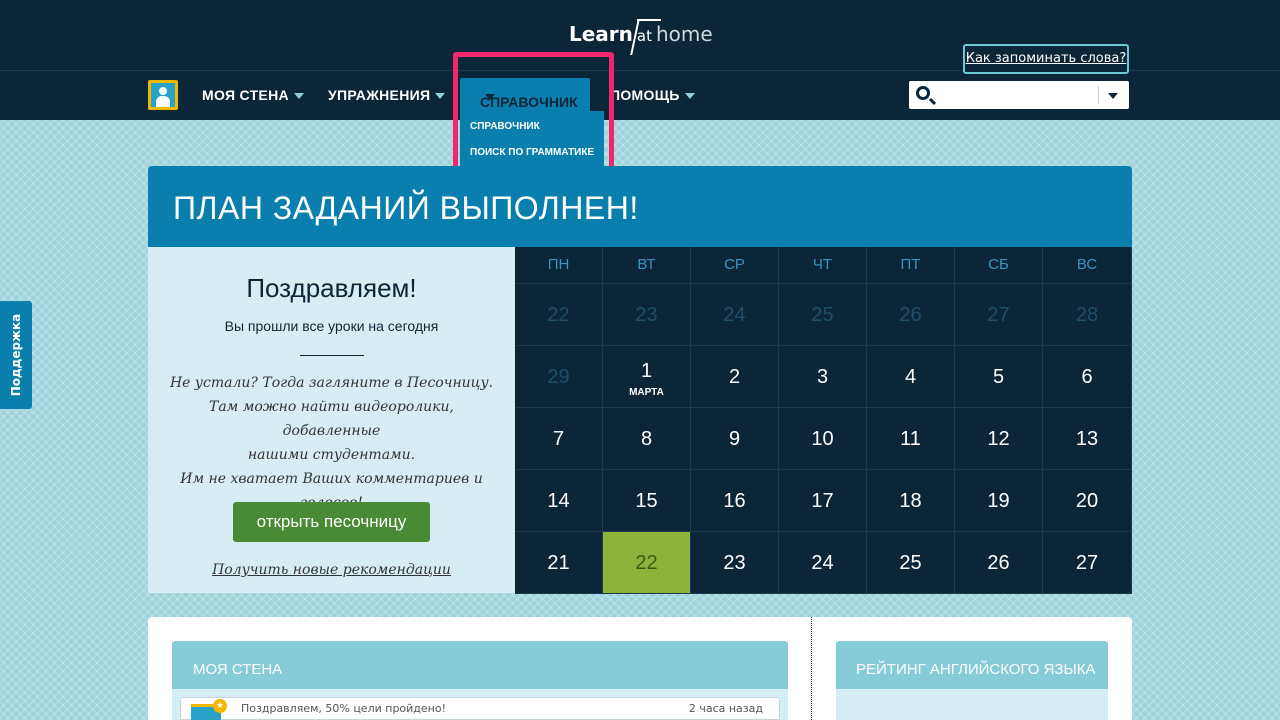  I want to click on plan-title: ПЛАН ЗАДАНИЙ ВЫПОЛНЕН!, so click(406, 208).